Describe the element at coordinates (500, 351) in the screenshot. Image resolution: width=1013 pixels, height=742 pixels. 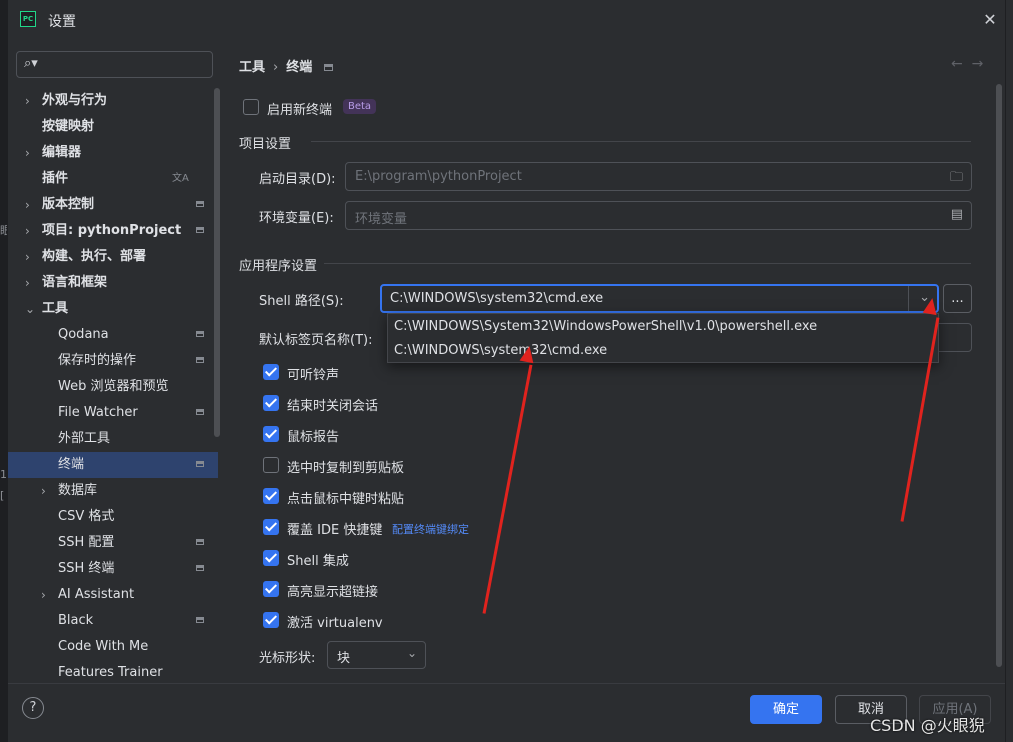
I see `dropdown-option: C:\WINDOWS\system32\cmd.exe` at that location.